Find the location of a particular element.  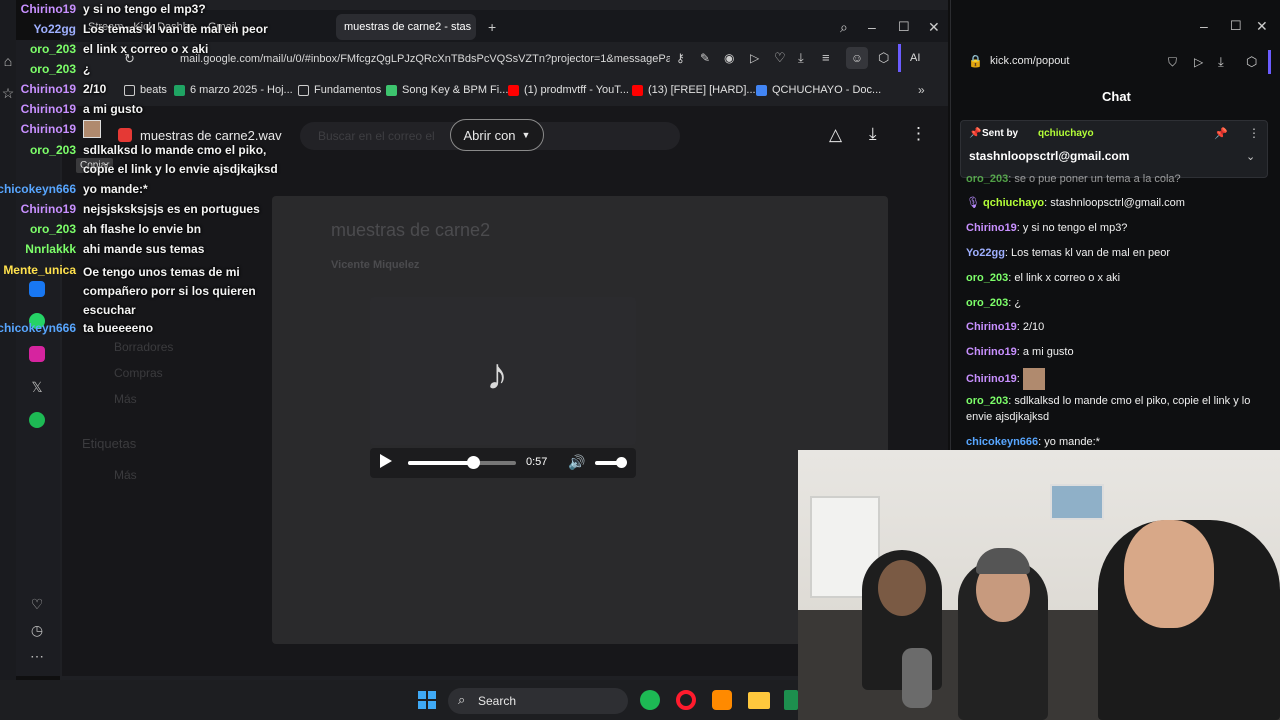

chat-title: Chat is located at coordinates (1116, 96).